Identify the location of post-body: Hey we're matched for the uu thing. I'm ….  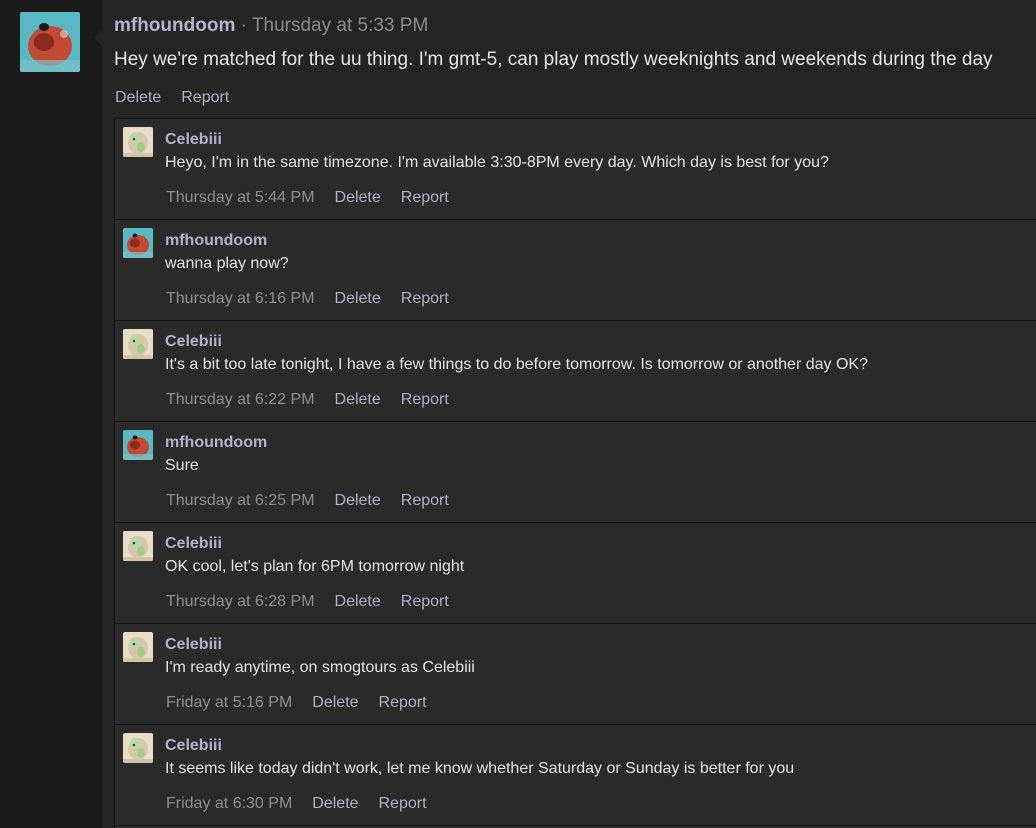
(553, 59).